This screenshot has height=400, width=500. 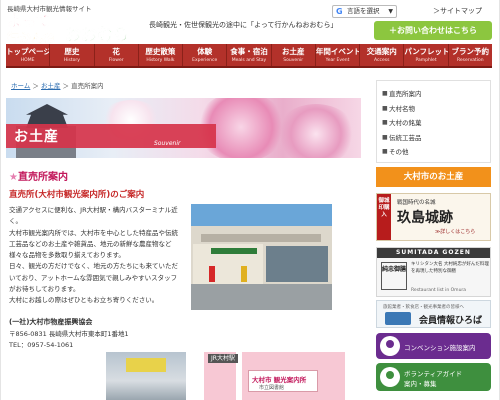 What do you see at coordinates (71, 60) in the screenshot?
I see `nav-item-sublabel: History` at bounding box center [71, 60].